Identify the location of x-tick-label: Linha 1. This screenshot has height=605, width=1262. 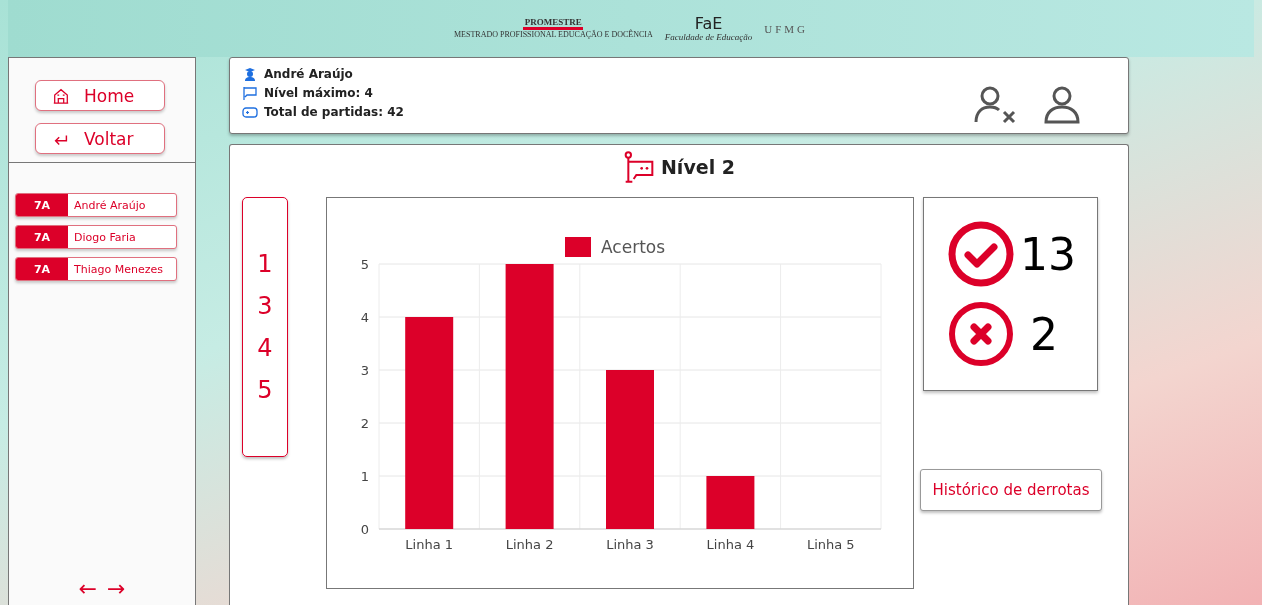
(429, 544).